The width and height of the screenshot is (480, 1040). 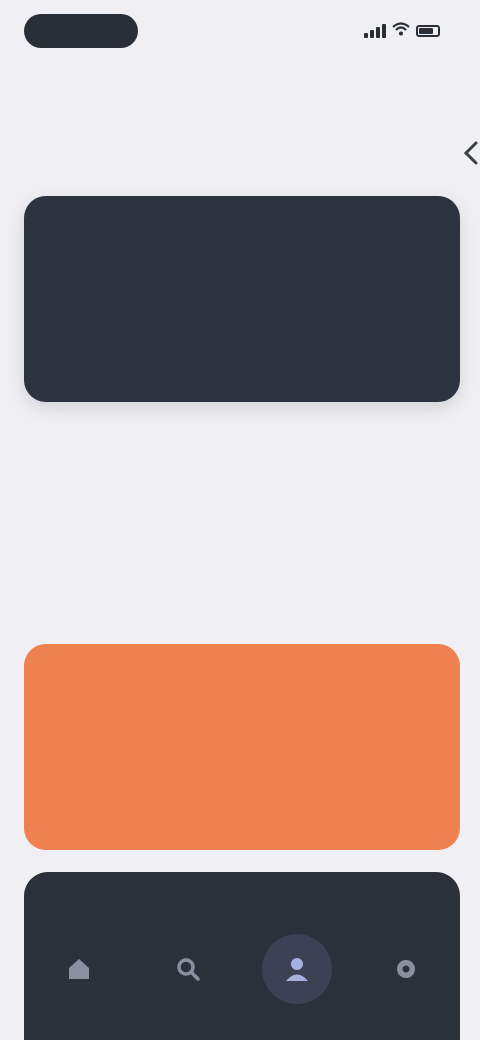 What do you see at coordinates (470, 153) in the screenshot?
I see `back-chevron-icon` at bounding box center [470, 153].